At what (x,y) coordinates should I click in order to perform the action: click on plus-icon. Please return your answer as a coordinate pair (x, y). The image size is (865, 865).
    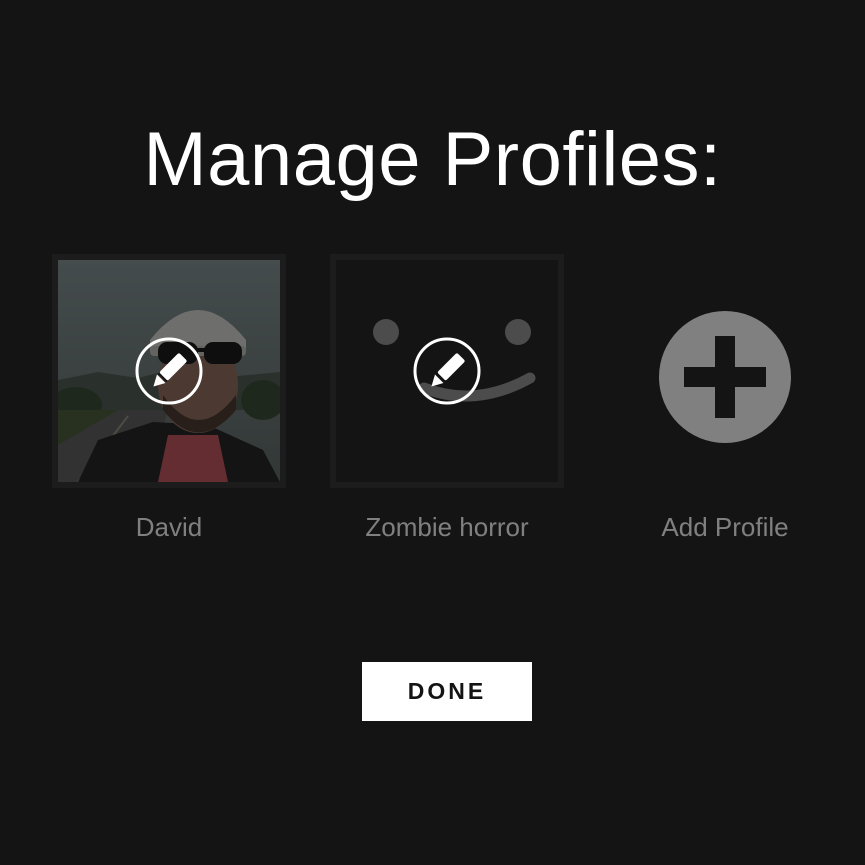
    Looking at the image, I should click on (725, 377).